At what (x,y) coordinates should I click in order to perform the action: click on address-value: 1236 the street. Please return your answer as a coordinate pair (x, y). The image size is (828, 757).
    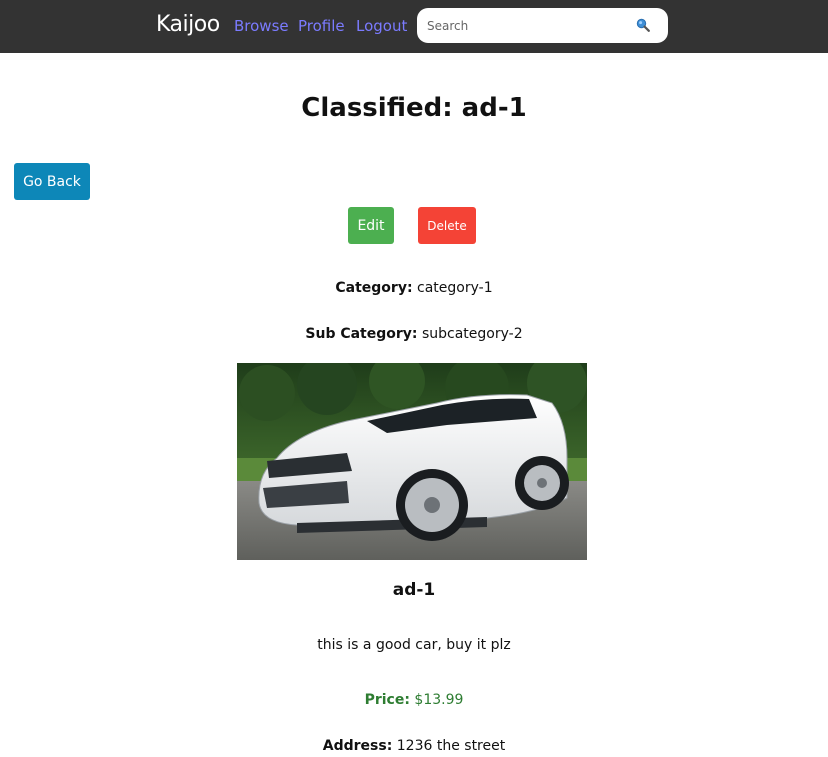
    Looking at the image, I should click on (451, 746).